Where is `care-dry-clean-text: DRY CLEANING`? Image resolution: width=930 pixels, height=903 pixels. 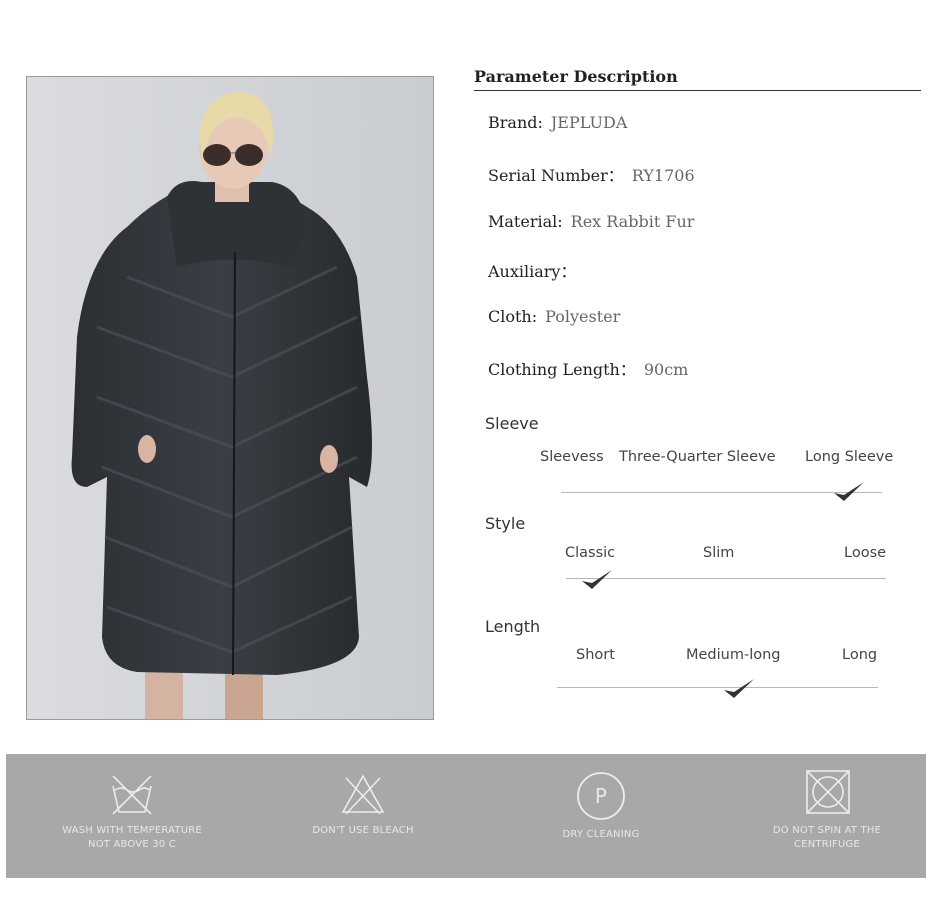 care-dry-clean-text: DRY CLEANING is located at coordinates (601, 835).